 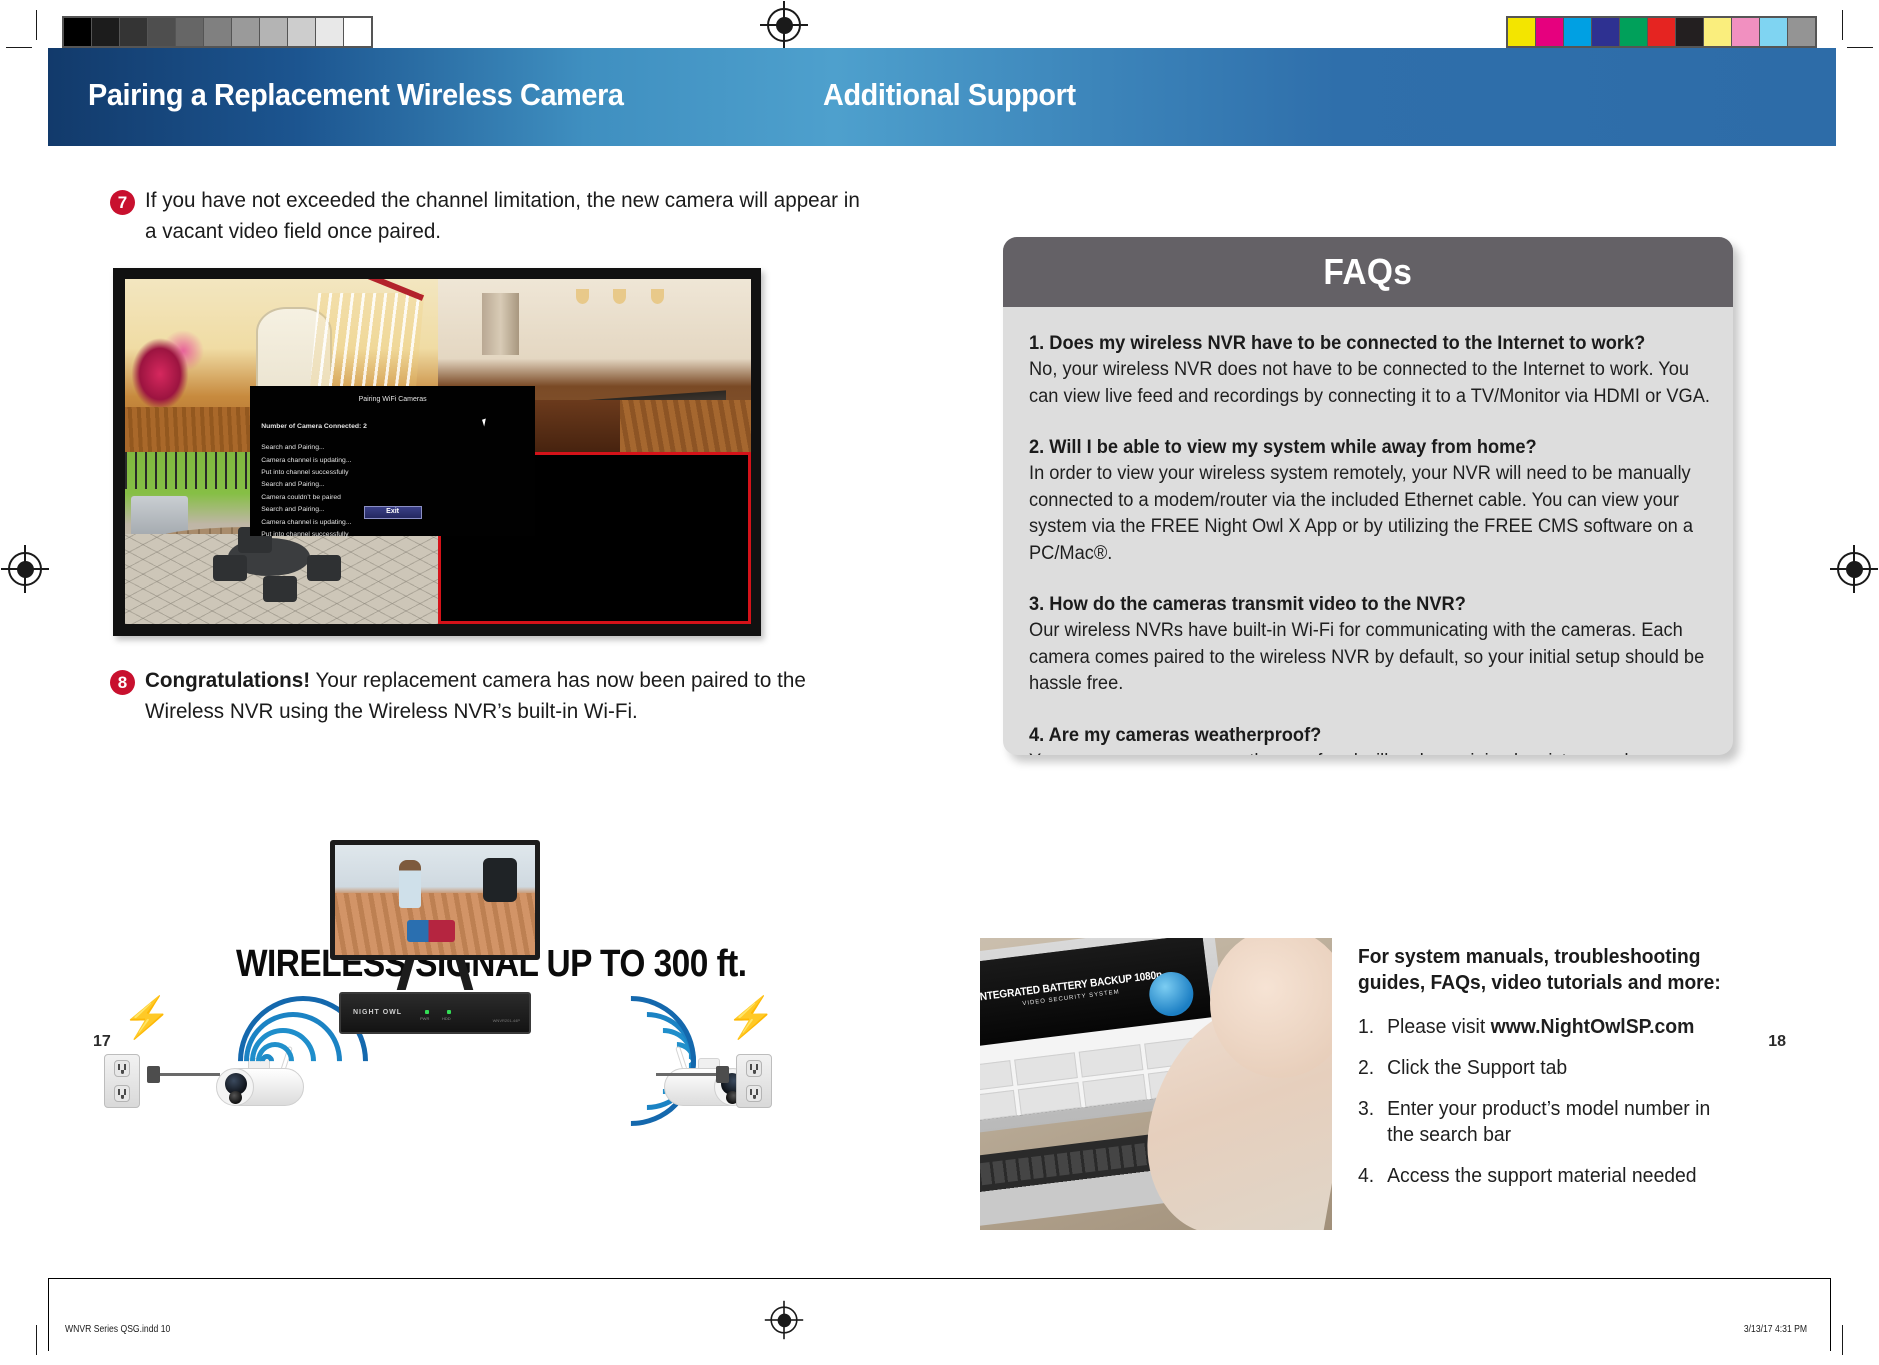 I want to click on step-number-badge: 8, so click(x=122, y=682).